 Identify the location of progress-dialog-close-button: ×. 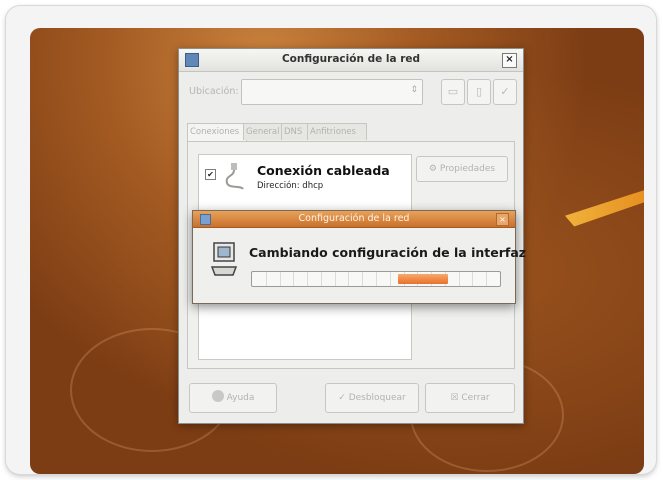
(502, 219).